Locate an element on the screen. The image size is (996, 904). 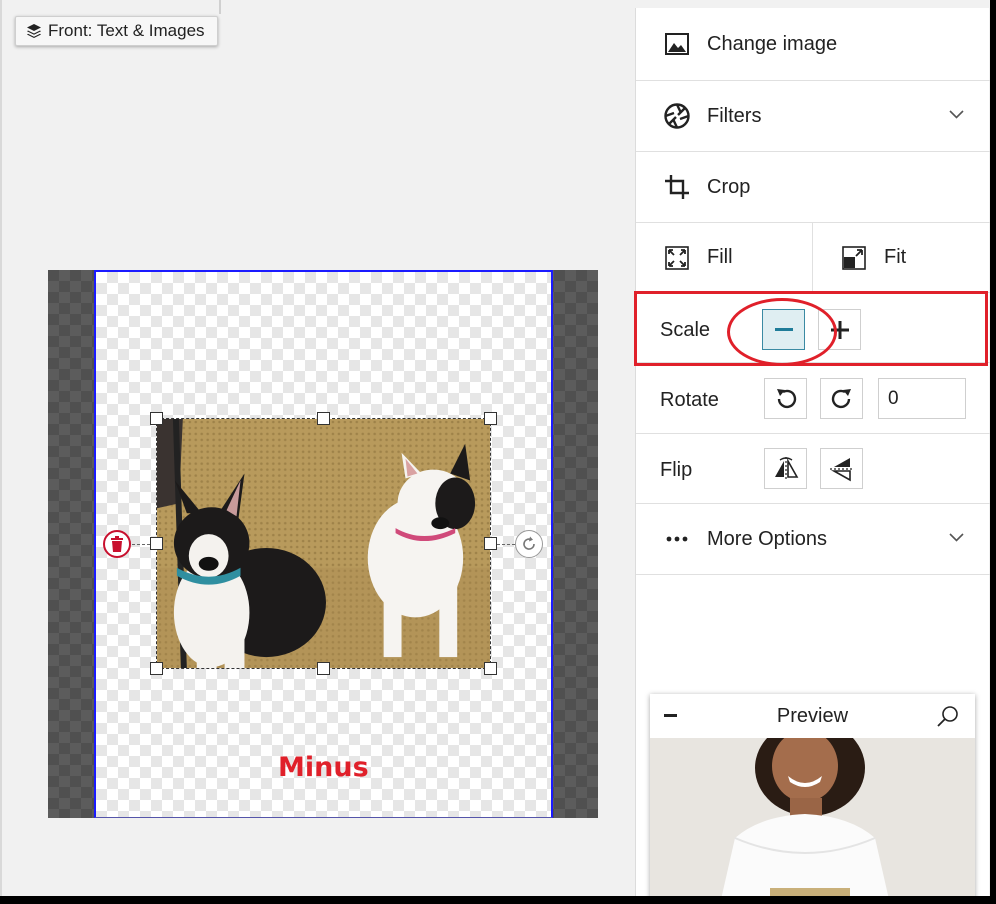
layer-selector: Front: Text & Images is located at coordinates (116, 31).